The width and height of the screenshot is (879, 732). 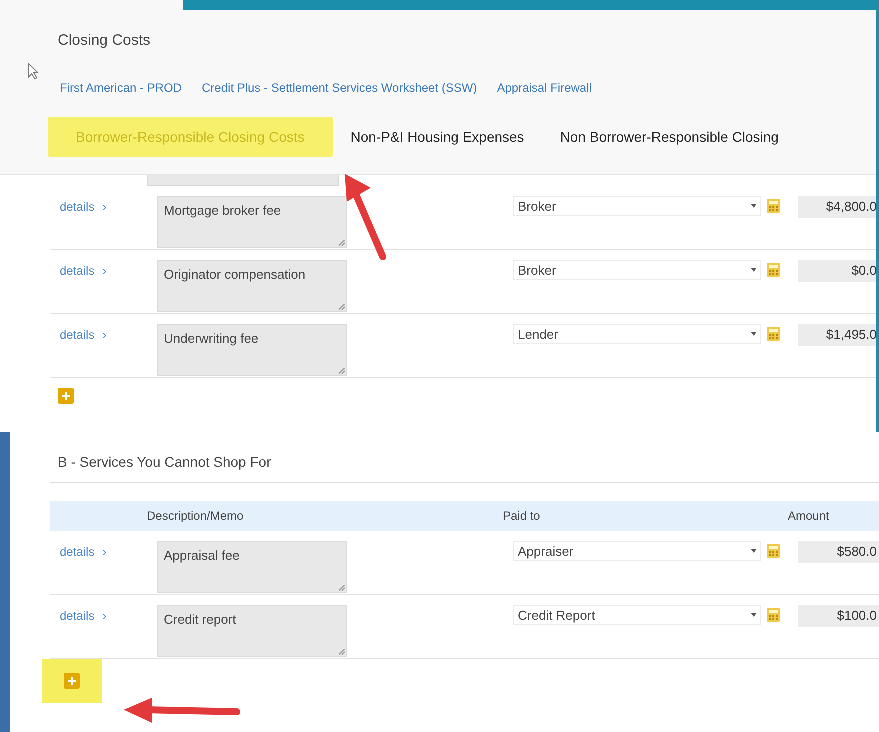 I want to click on amount-field: $4,800.0, so click(x=838, y=207).